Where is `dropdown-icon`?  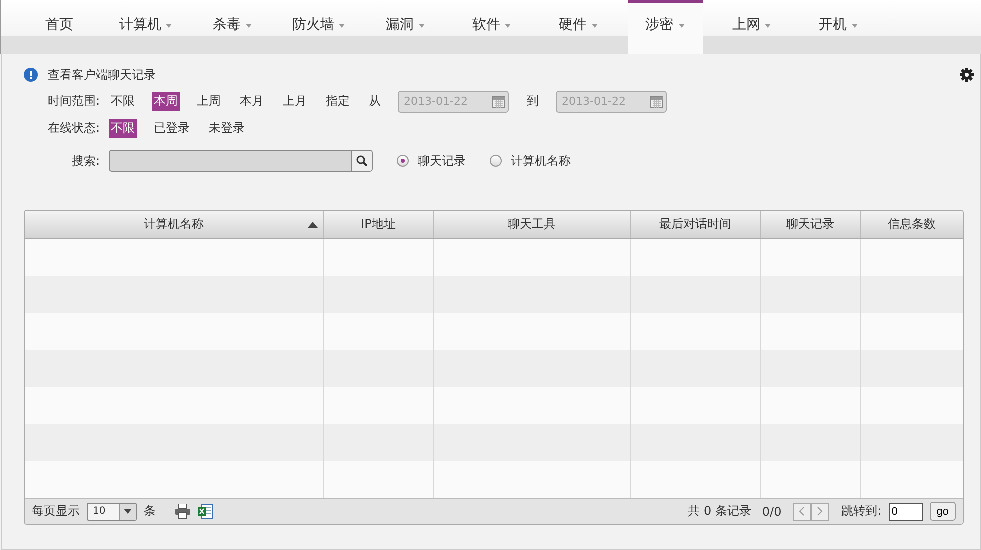
dropdown-icon is located at coordinates (128, 511).